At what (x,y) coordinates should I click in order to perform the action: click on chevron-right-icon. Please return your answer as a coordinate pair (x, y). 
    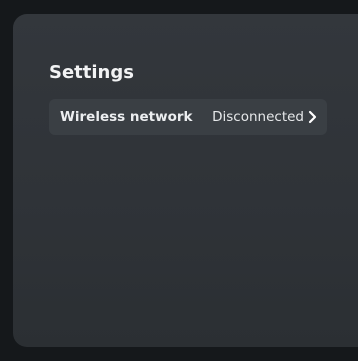
    Looking at the image, I should click on (312, 117).